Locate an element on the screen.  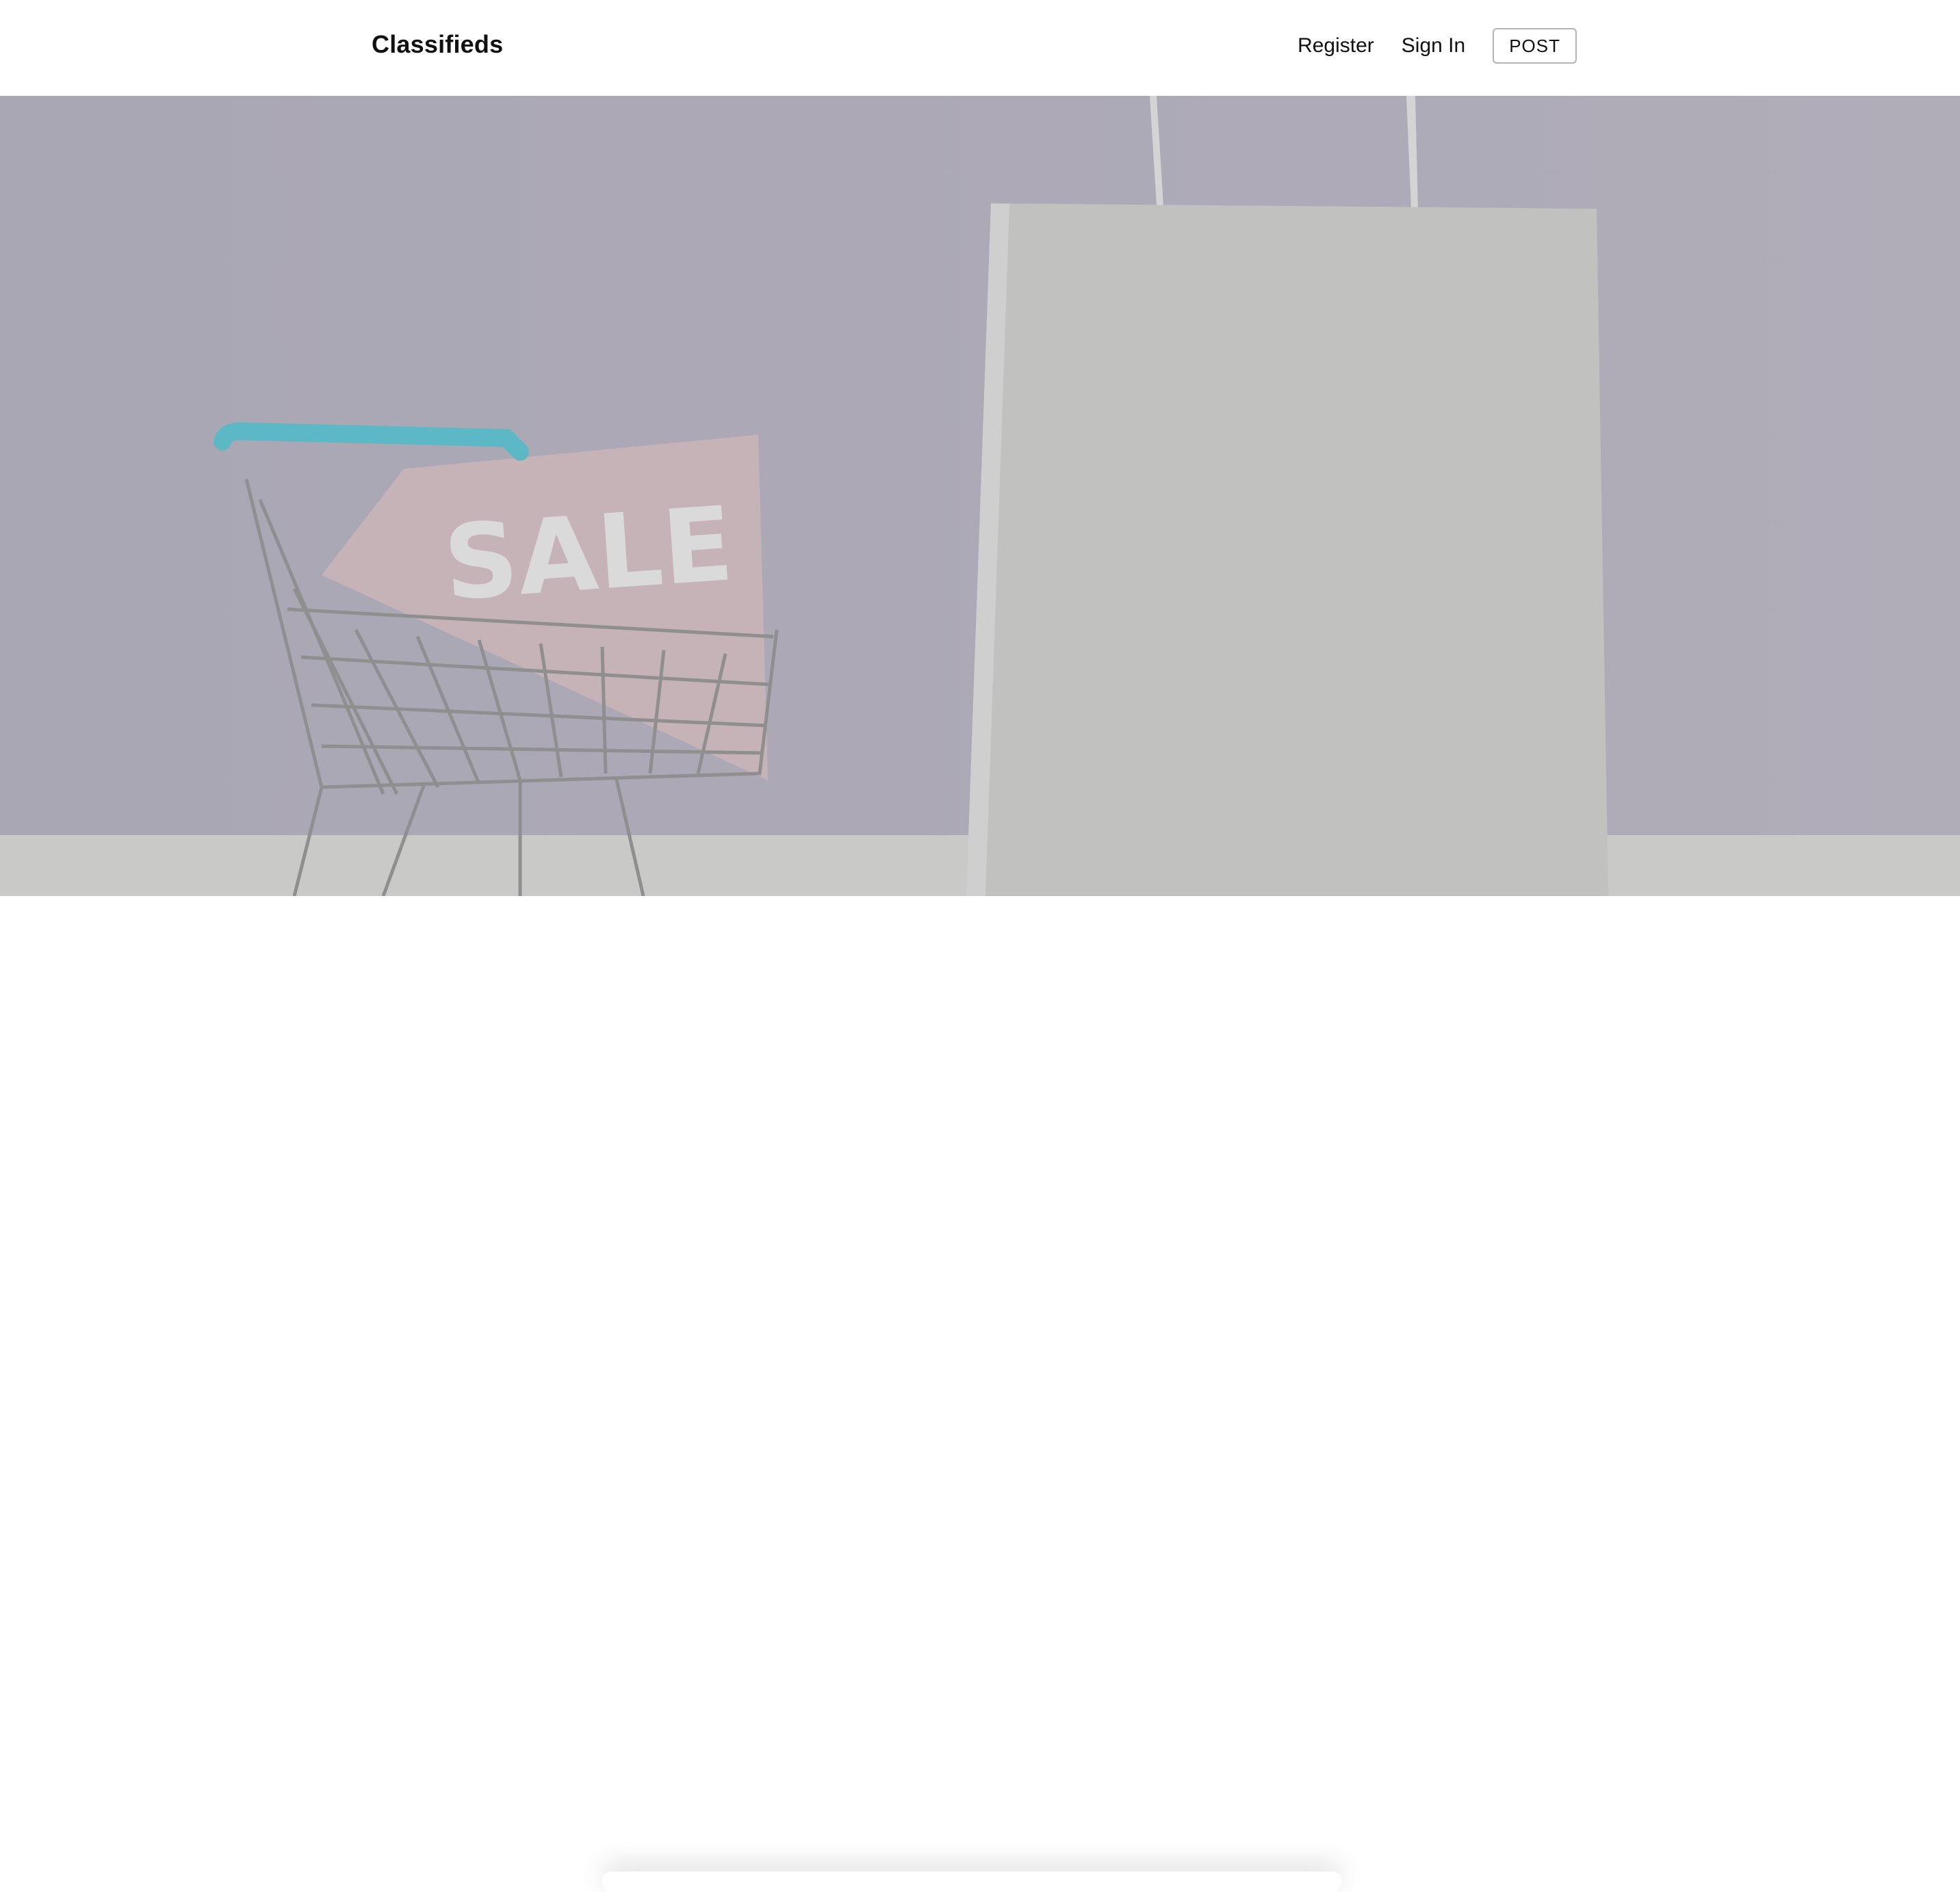
nav-links: Register Sign In POST is located at coordinates (1423, 45).